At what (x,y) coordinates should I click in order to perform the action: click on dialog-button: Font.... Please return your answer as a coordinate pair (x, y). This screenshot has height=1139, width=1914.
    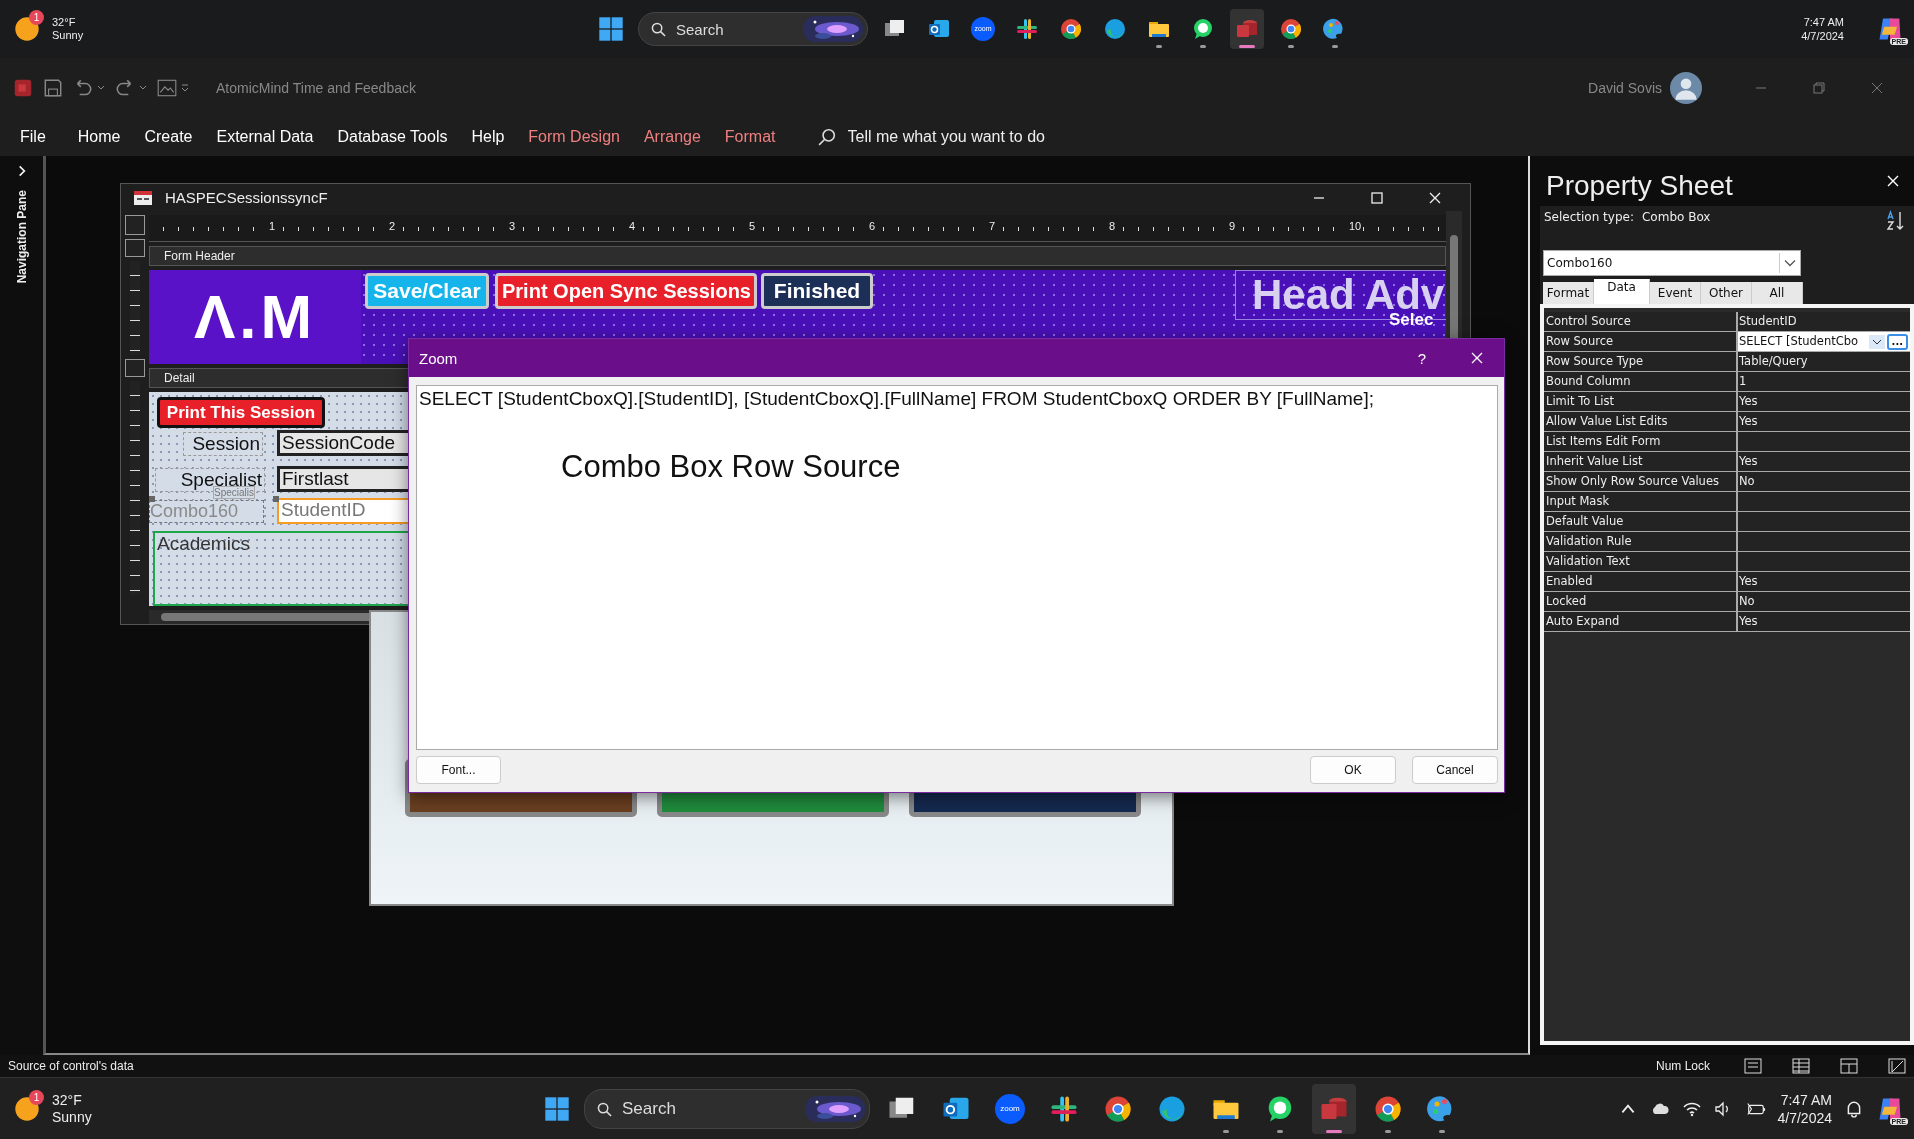
    Looking at the image, I should click on (458, 770).